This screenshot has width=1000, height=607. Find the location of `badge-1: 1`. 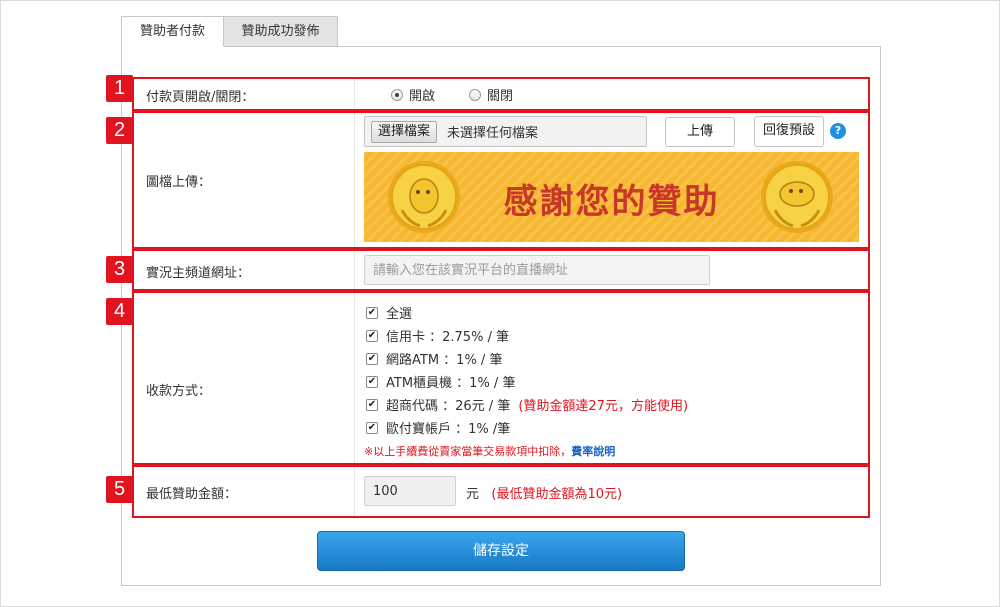

badge-1: 1 is located at coordinates (119, 88).